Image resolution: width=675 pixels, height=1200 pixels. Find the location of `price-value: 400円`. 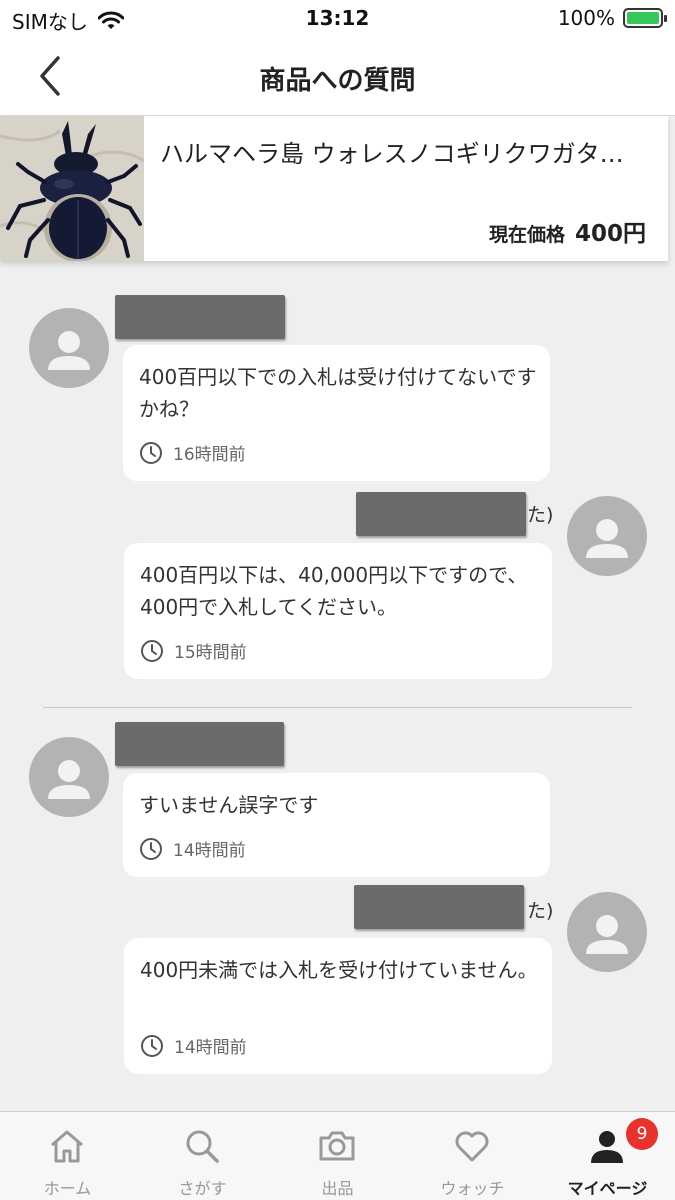

price-value: 400円 is located at coordinates (610, 234).